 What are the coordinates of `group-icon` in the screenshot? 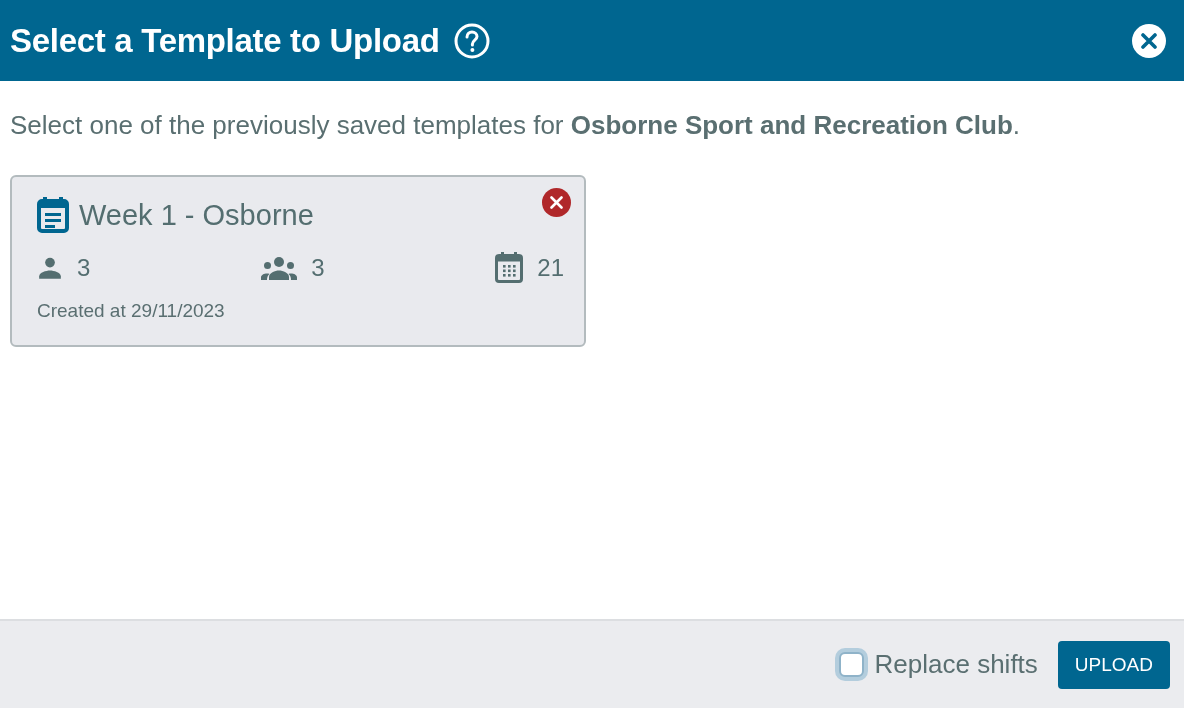 It's located at (279, 267).